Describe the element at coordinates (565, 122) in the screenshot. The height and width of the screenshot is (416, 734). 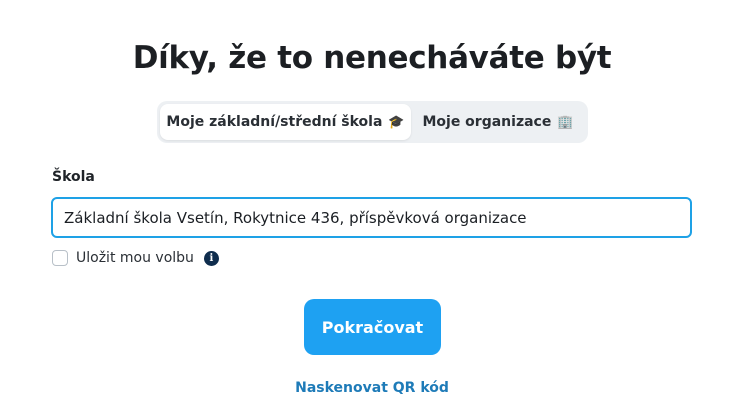
I see `office-building-icon: 🏢` at that location.